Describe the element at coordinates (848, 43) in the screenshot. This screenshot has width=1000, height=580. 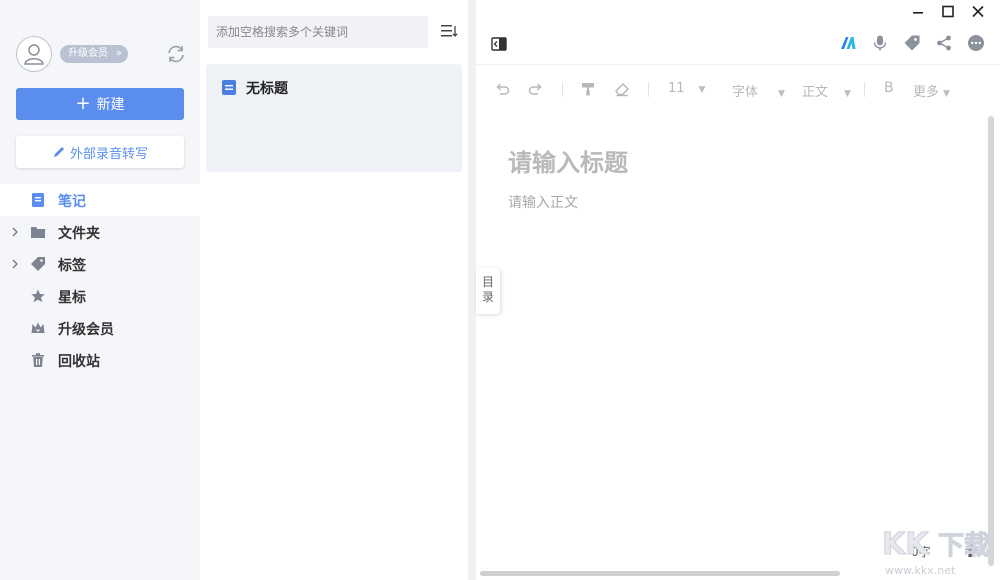
I see `ai-writing-icon` at that location.